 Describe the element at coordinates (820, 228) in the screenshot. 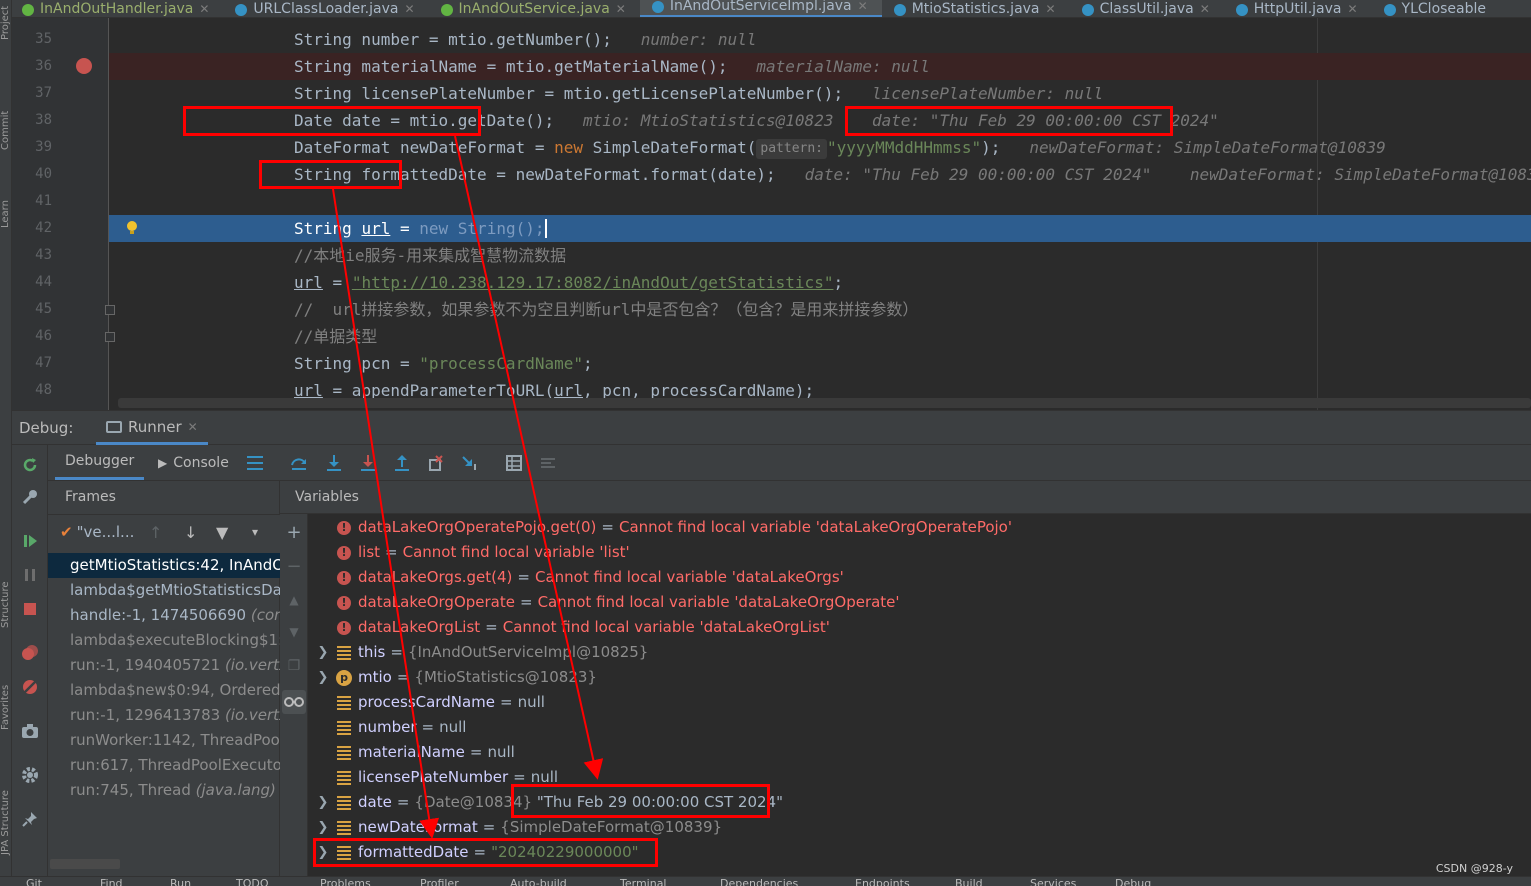

I see `code-line-42-current: String url = new String();` at that location.